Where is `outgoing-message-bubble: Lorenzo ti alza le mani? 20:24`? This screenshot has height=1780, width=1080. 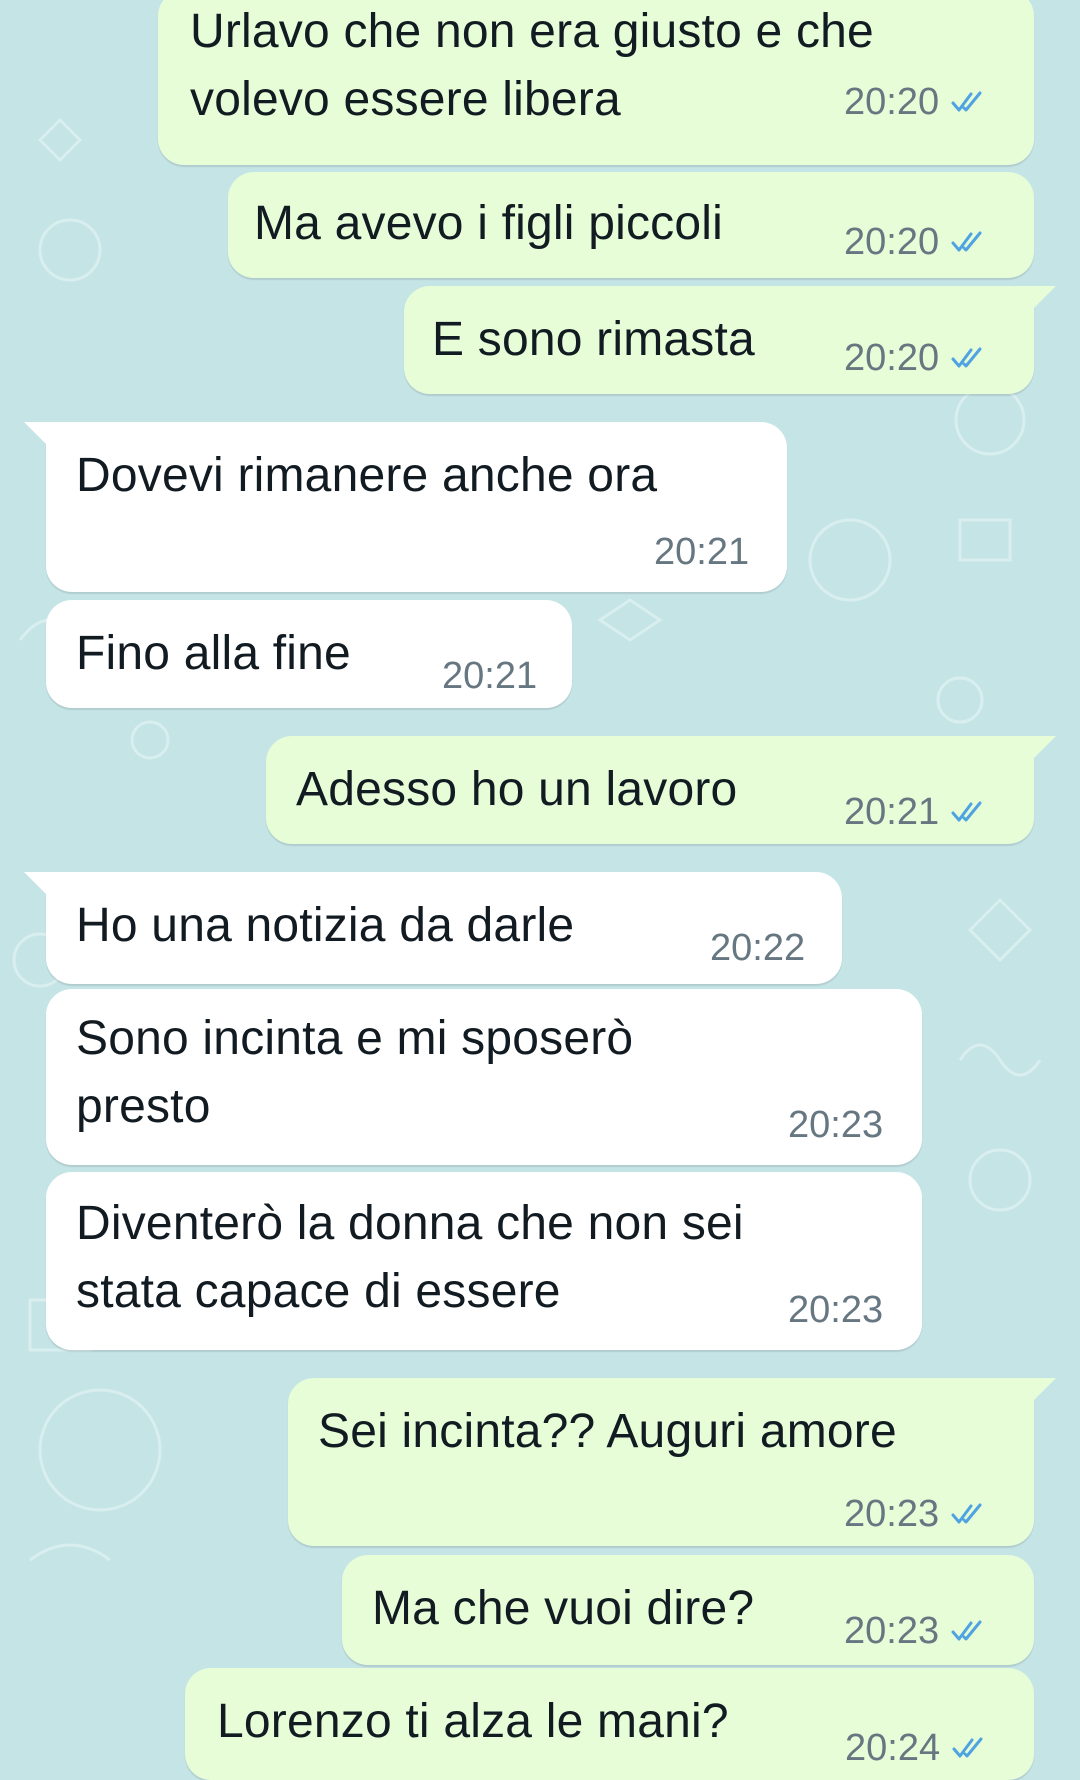 outgoing-message-bubble: Lorenzo ti alza le mani? 20:24 is located at coordinates (609, 1724).